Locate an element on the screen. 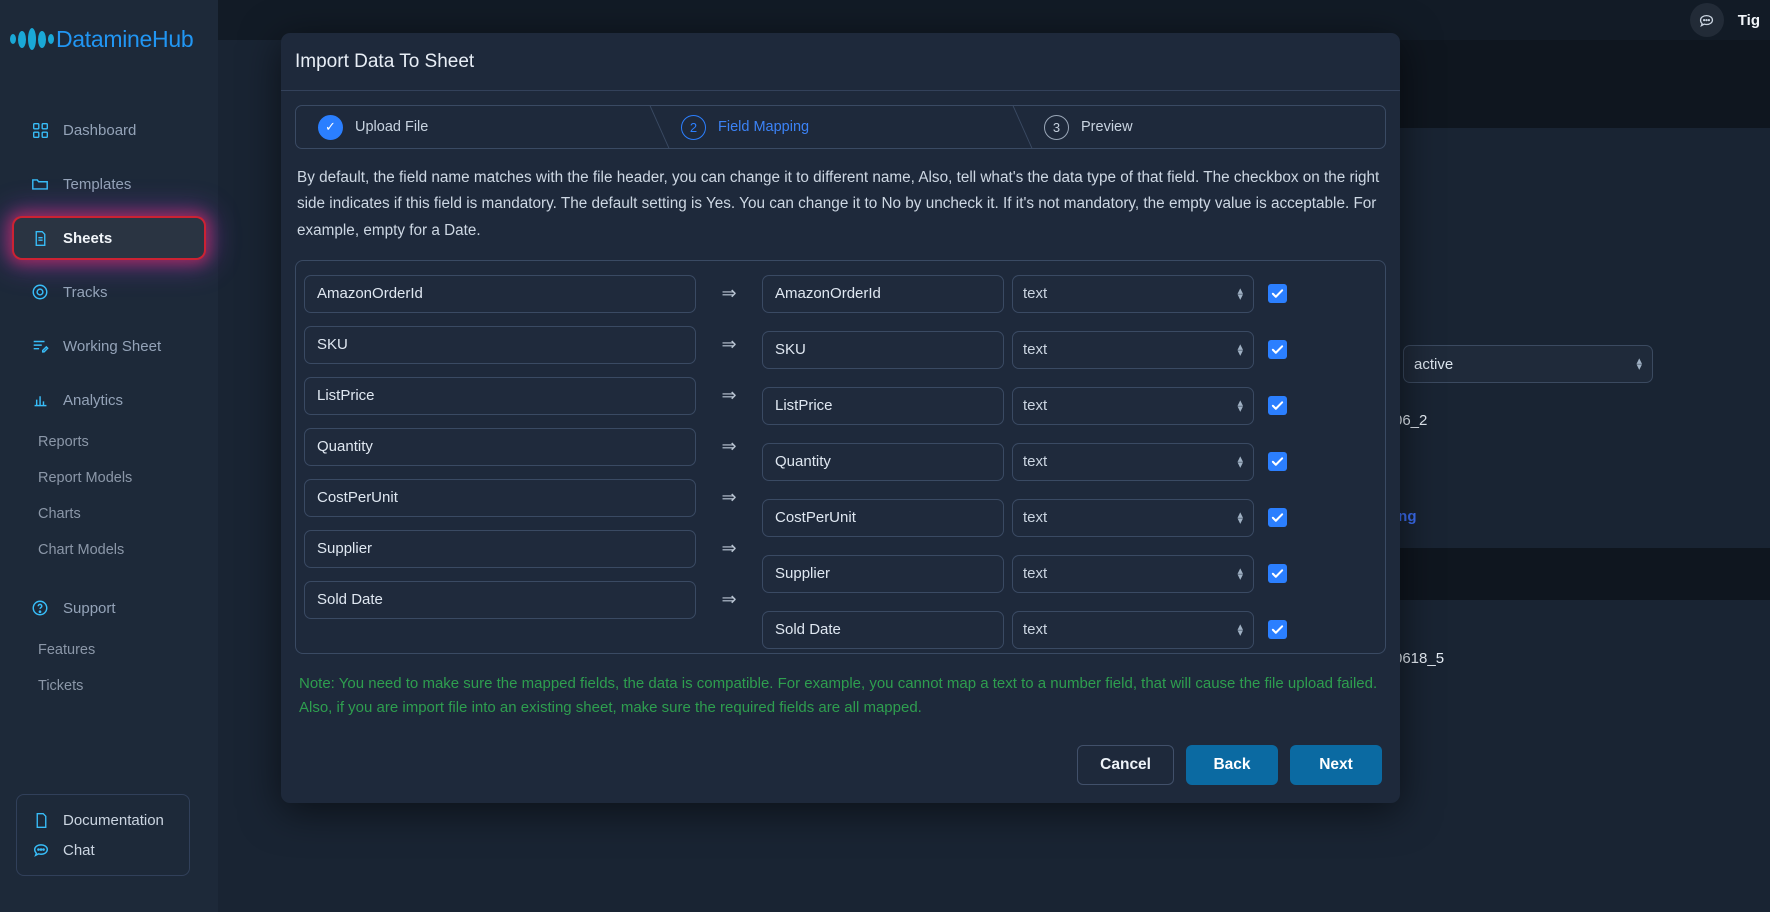  background-code-text: 0618_5 is located at coordinates (1419, 658).